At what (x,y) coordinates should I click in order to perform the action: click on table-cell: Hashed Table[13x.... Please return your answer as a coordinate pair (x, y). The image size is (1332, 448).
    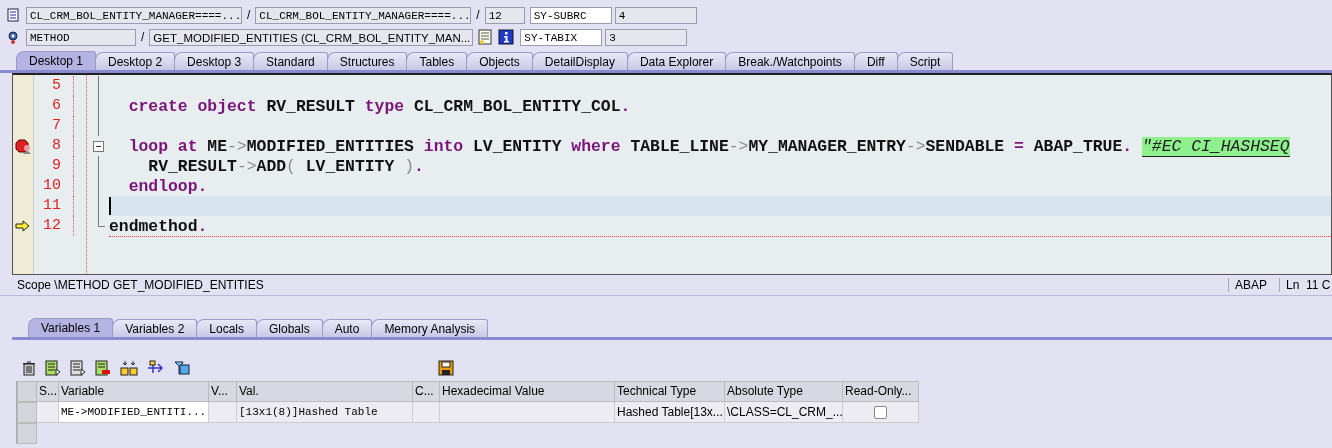
    Looking at the image, I should click on (670, 412).